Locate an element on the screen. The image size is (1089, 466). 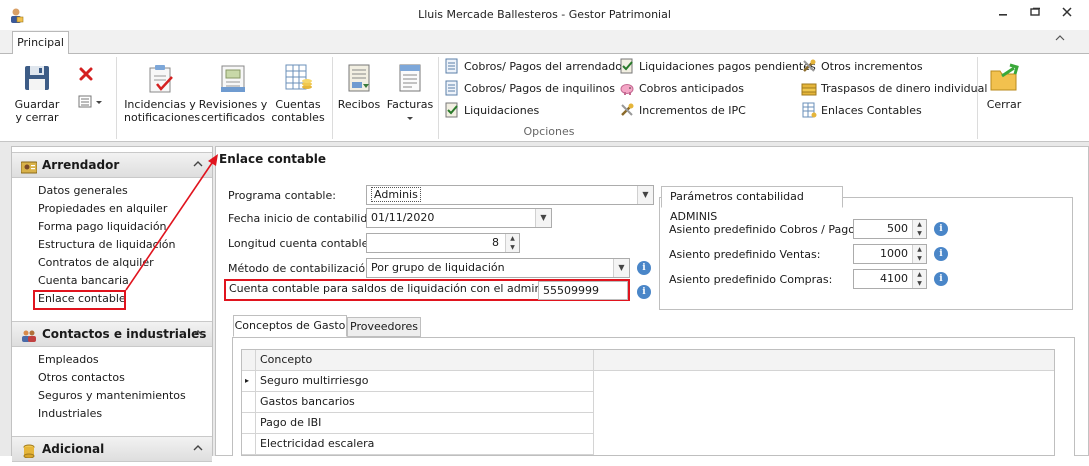
revisiones-line2: certificados is located at coordinates (233, 117).